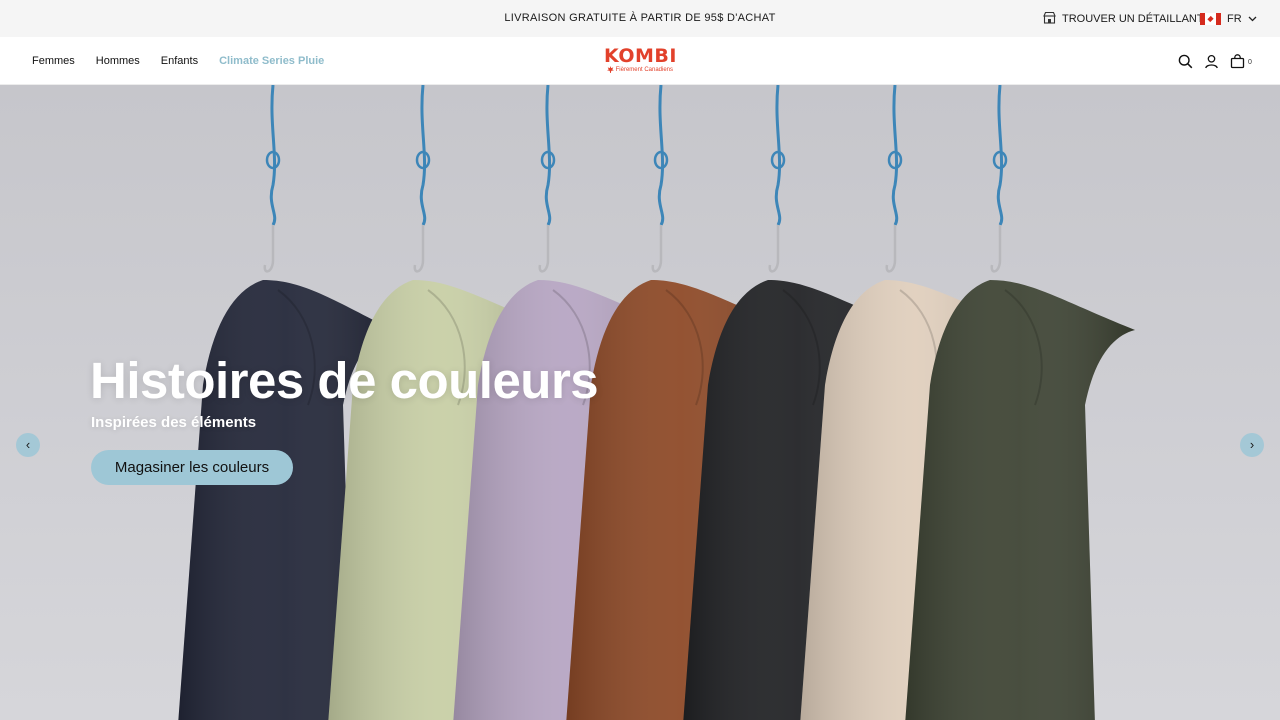 The width and height of the screenshot is (1280, 720). I want to click on cart-count-badge: 0, so click(1250, 62).